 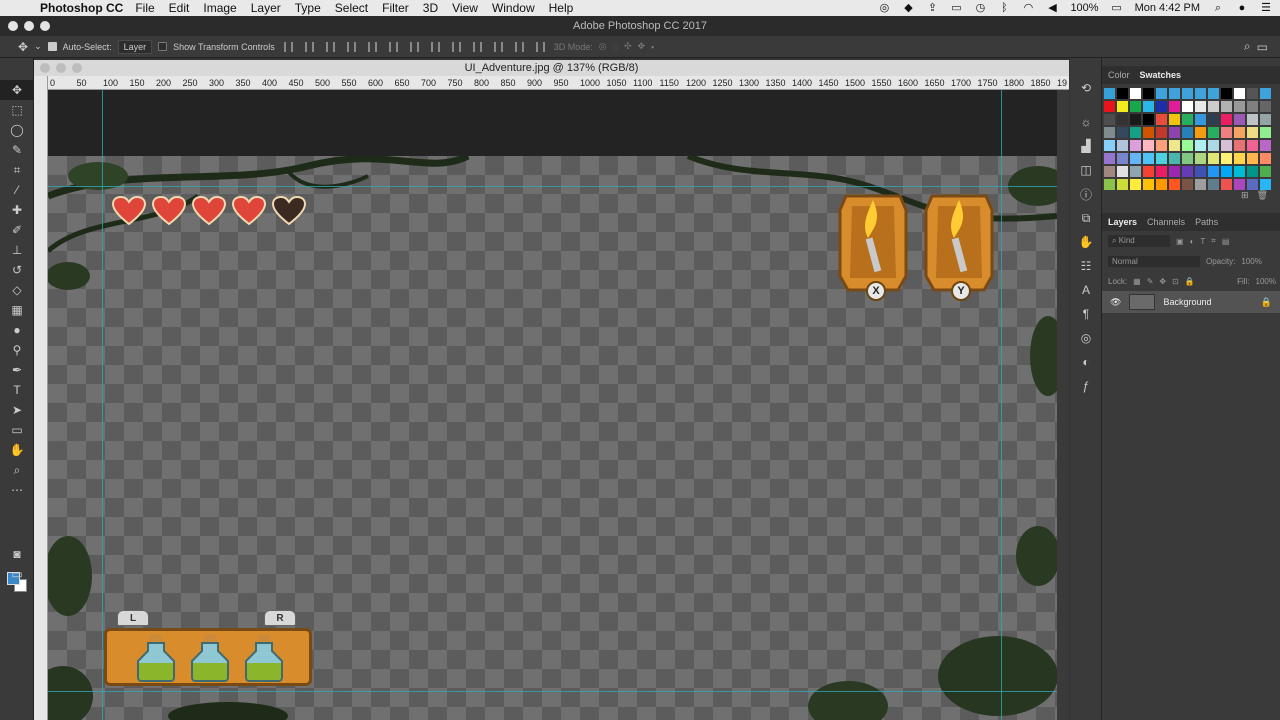 What do you see at coordinates (1190, 281) in the screenshot?
I see `lock-all-icon: 🔒` at bounding box center [1190, 281].